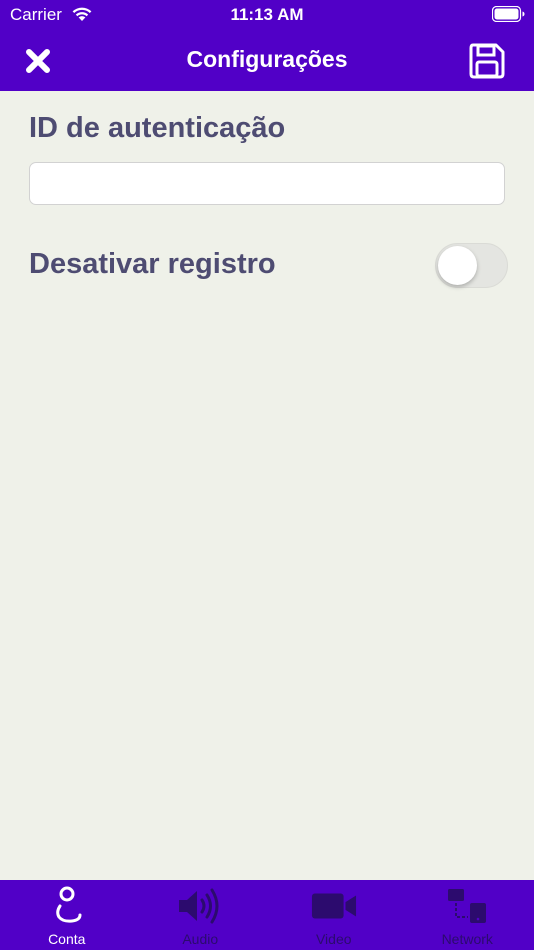  Describe the element at coordinates (467, 939) in the screenshot. I see `tab-label: Network` at that location.